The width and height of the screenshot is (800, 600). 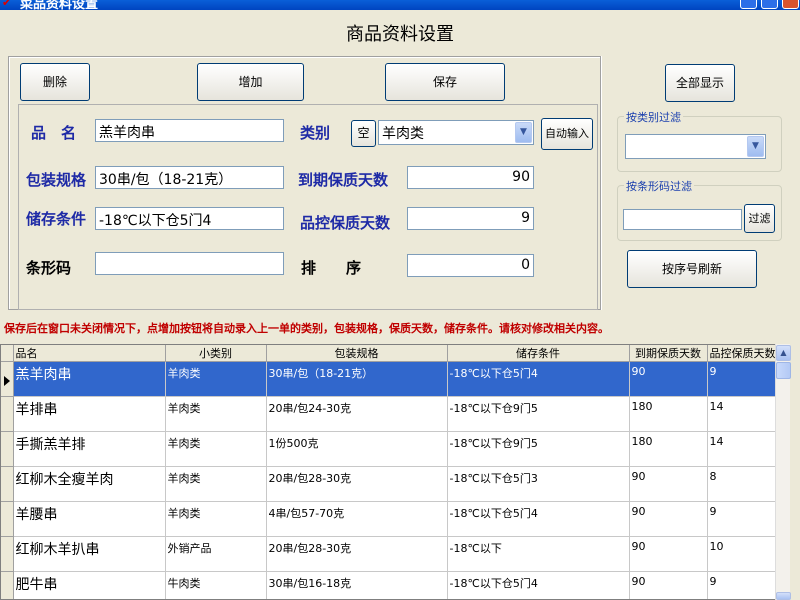 I want to click on table-row: 肥牛串 牛肉类 30串/包16-18克 -18℃以下仓5门4 90 9, so click(x=390, y=585).